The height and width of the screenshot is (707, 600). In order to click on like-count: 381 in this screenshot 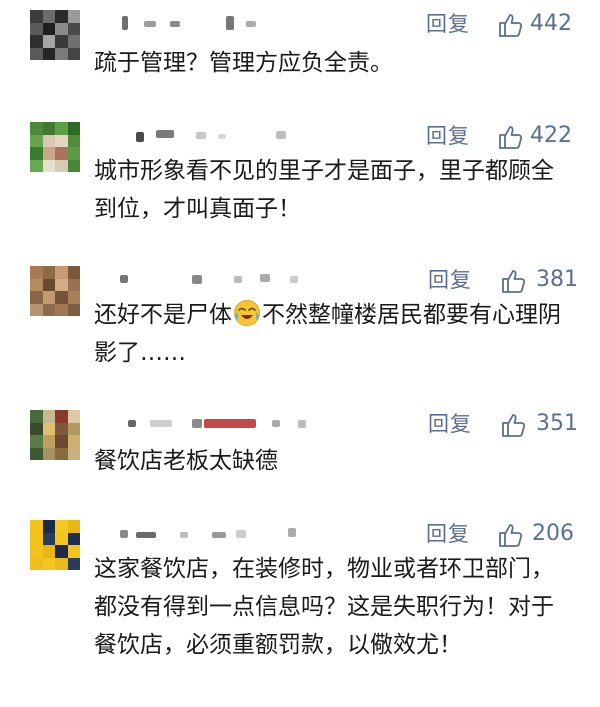, I will do `click(557, 279)`.